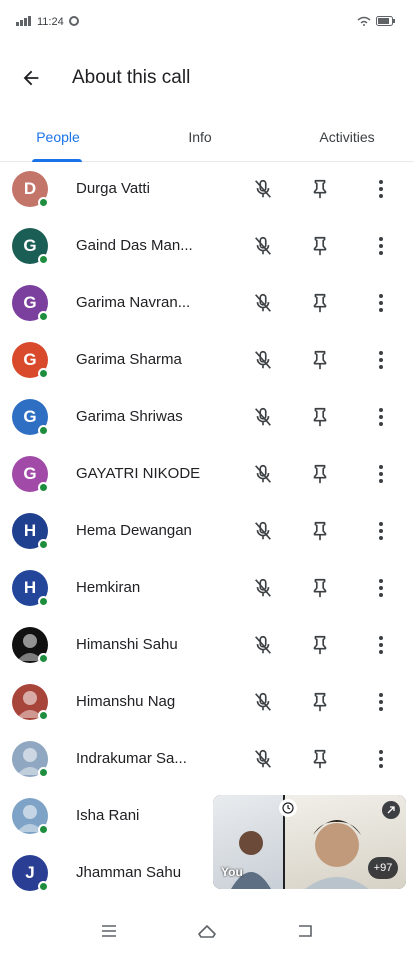  Describe the element at coordinates (129, 359) in the screenshot. I see `participant-name: Garima Sharma` at that location.